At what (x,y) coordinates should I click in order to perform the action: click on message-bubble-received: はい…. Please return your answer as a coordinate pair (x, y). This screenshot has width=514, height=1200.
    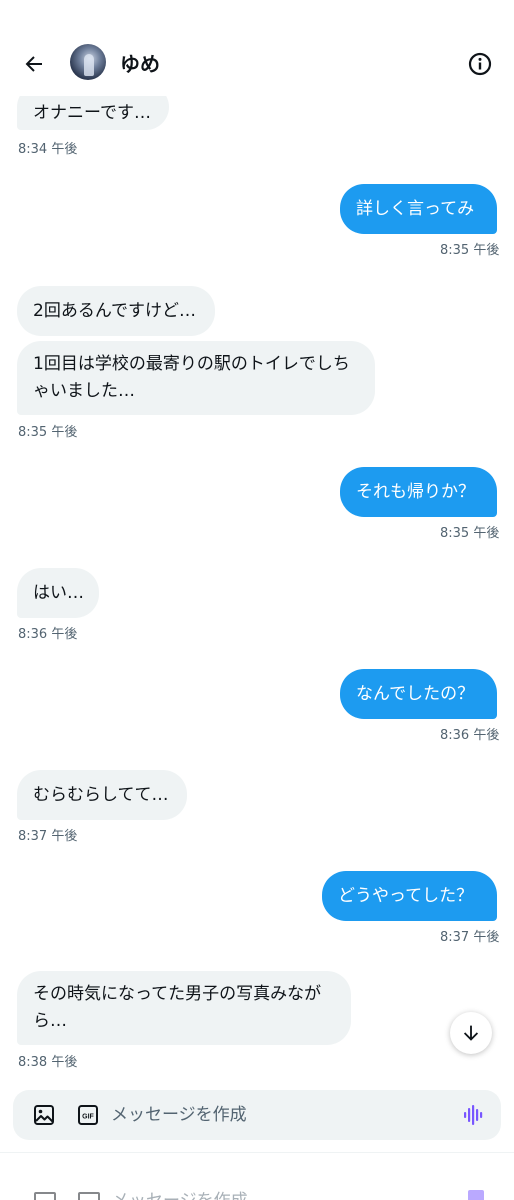
    Looking at the image, I should click on (58, 593).